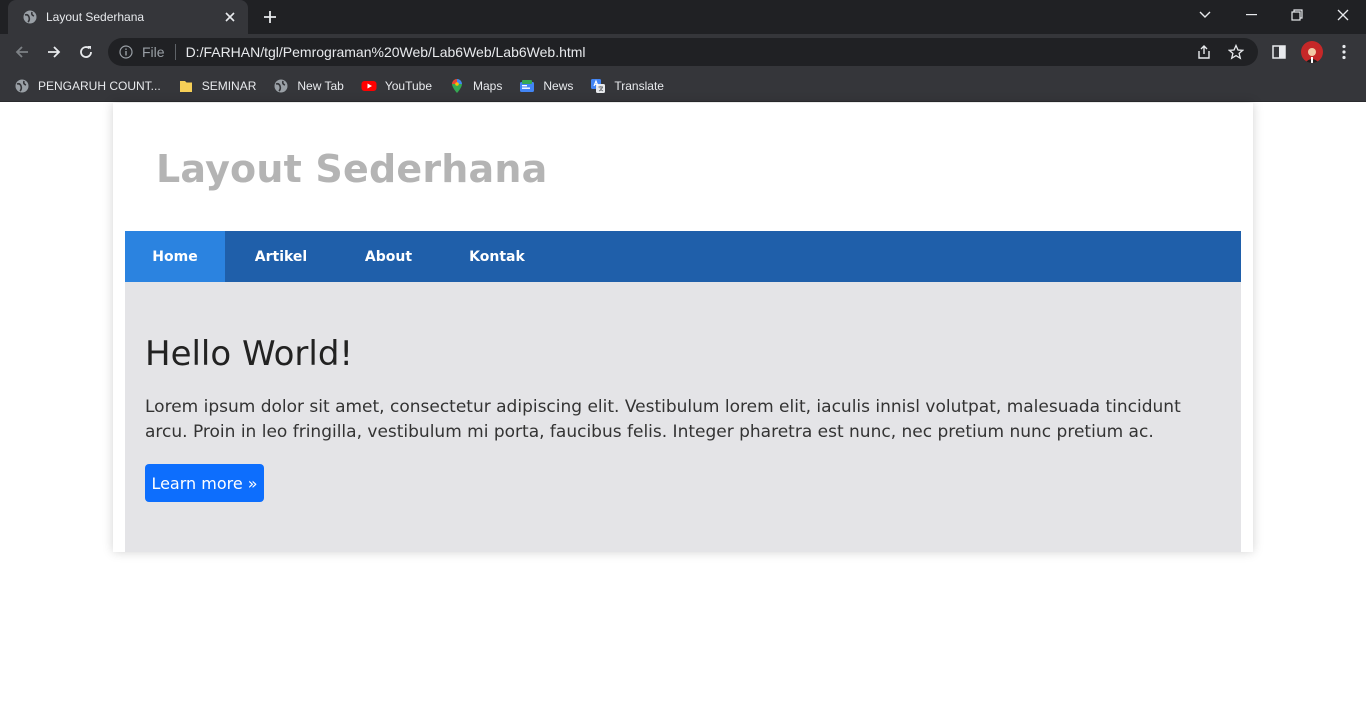  I want to click on bookmark-label: New Tab, so click(320, 85).